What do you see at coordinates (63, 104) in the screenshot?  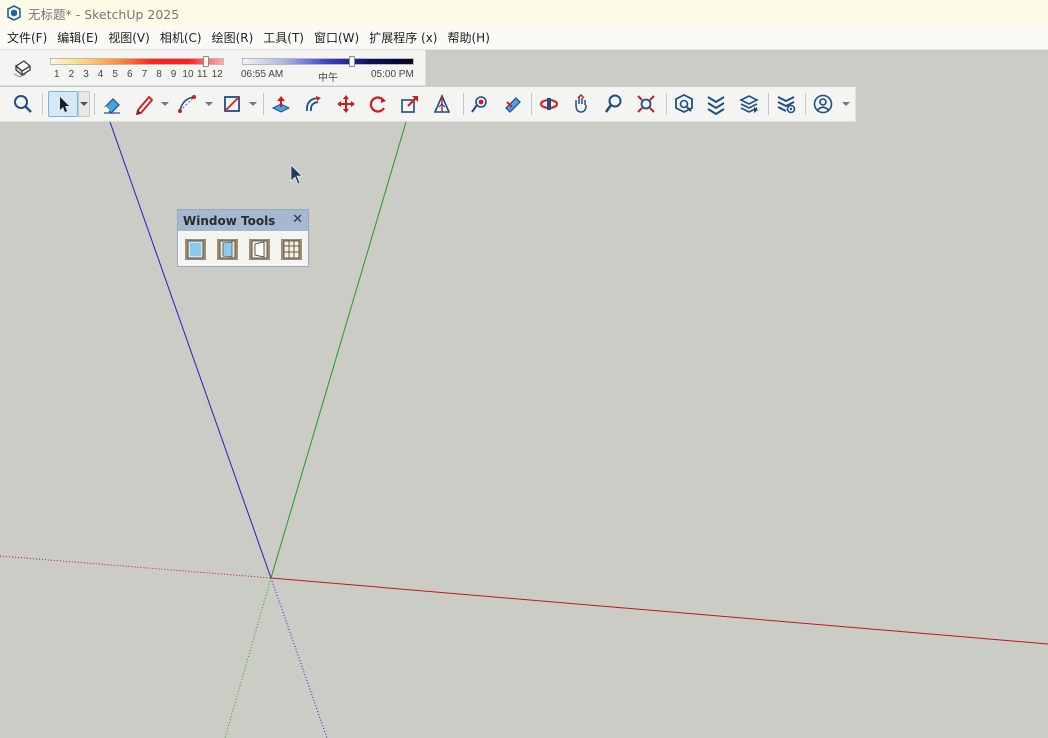 I see `select-icon` at bounding box center [63, 104].